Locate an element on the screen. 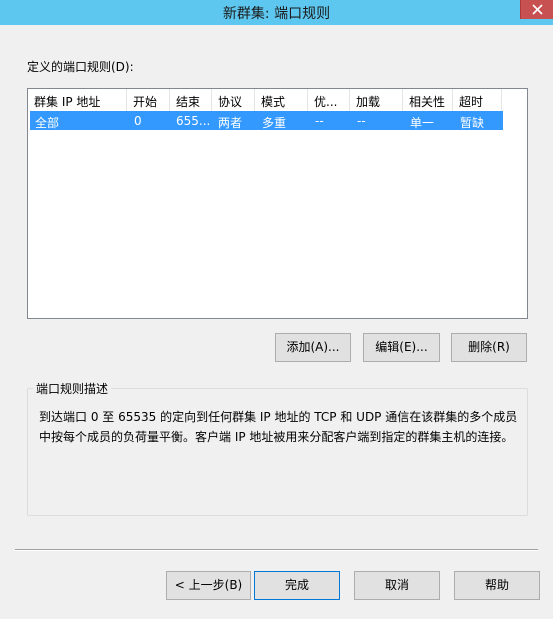 The width and height of the screenshot is (553, 619). help-button: 帮助 is located at coordinates (497, 585).